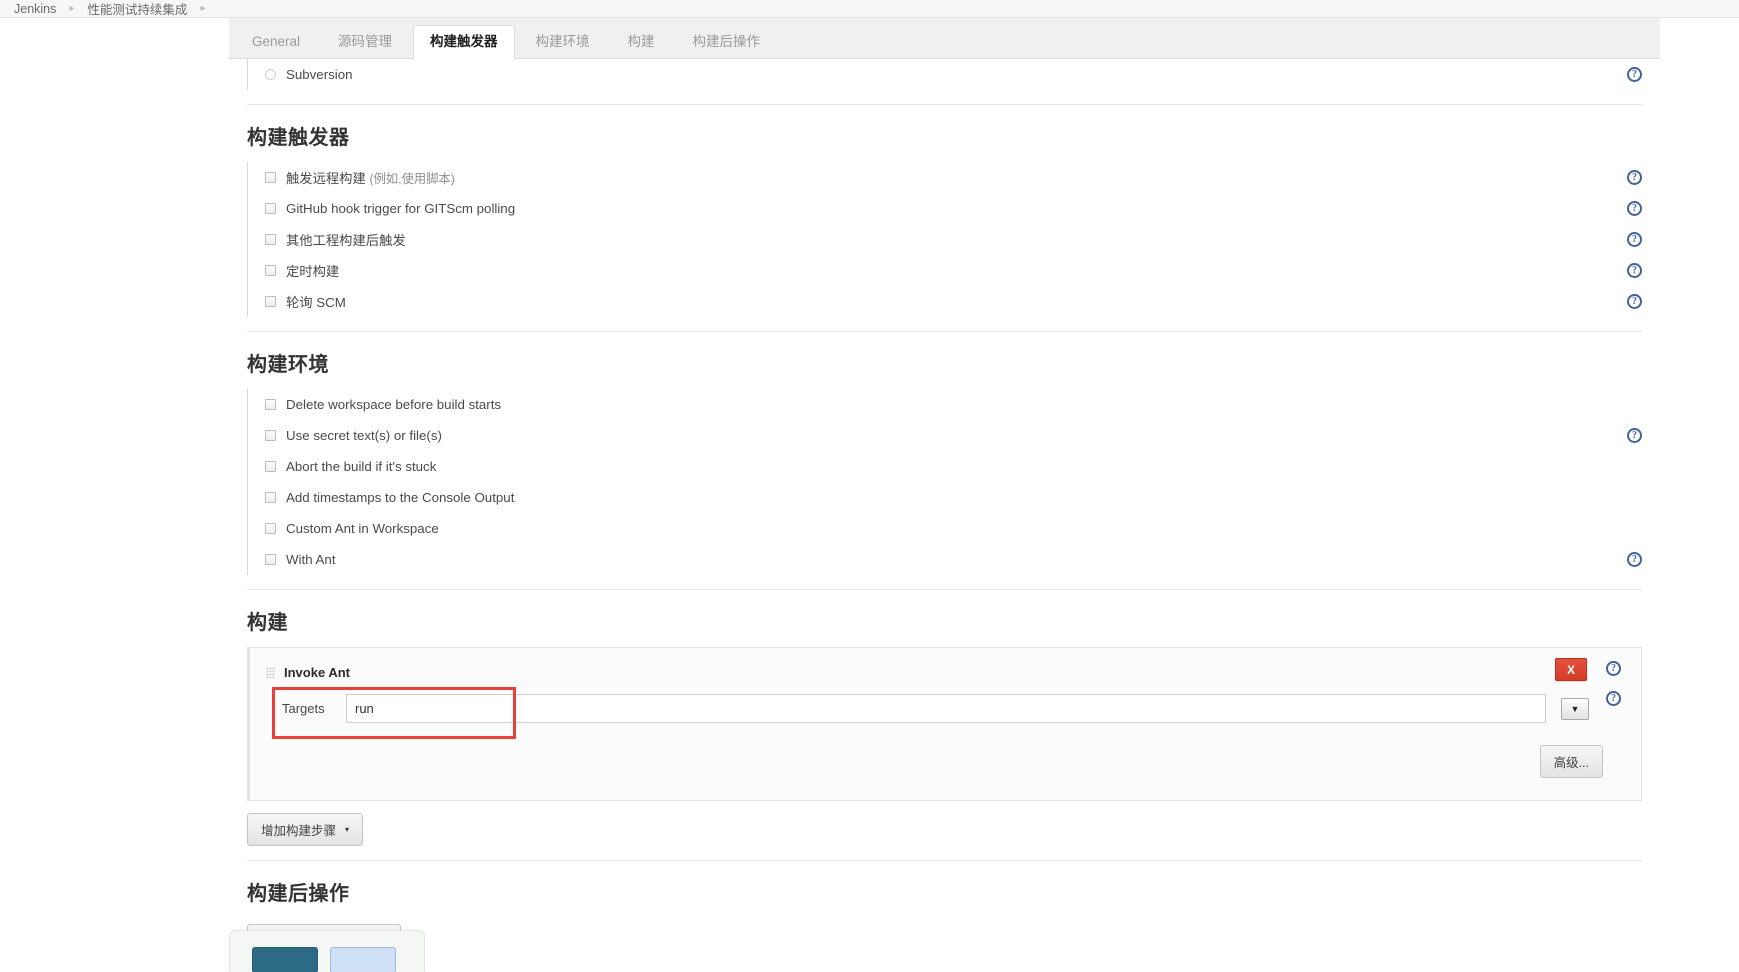 The image size is (1739, 972). Describe the element at coordinates (954, 435) in the screenshot. I see `env-use-secret: Use secret text(s) or file(s) ?` at that location.